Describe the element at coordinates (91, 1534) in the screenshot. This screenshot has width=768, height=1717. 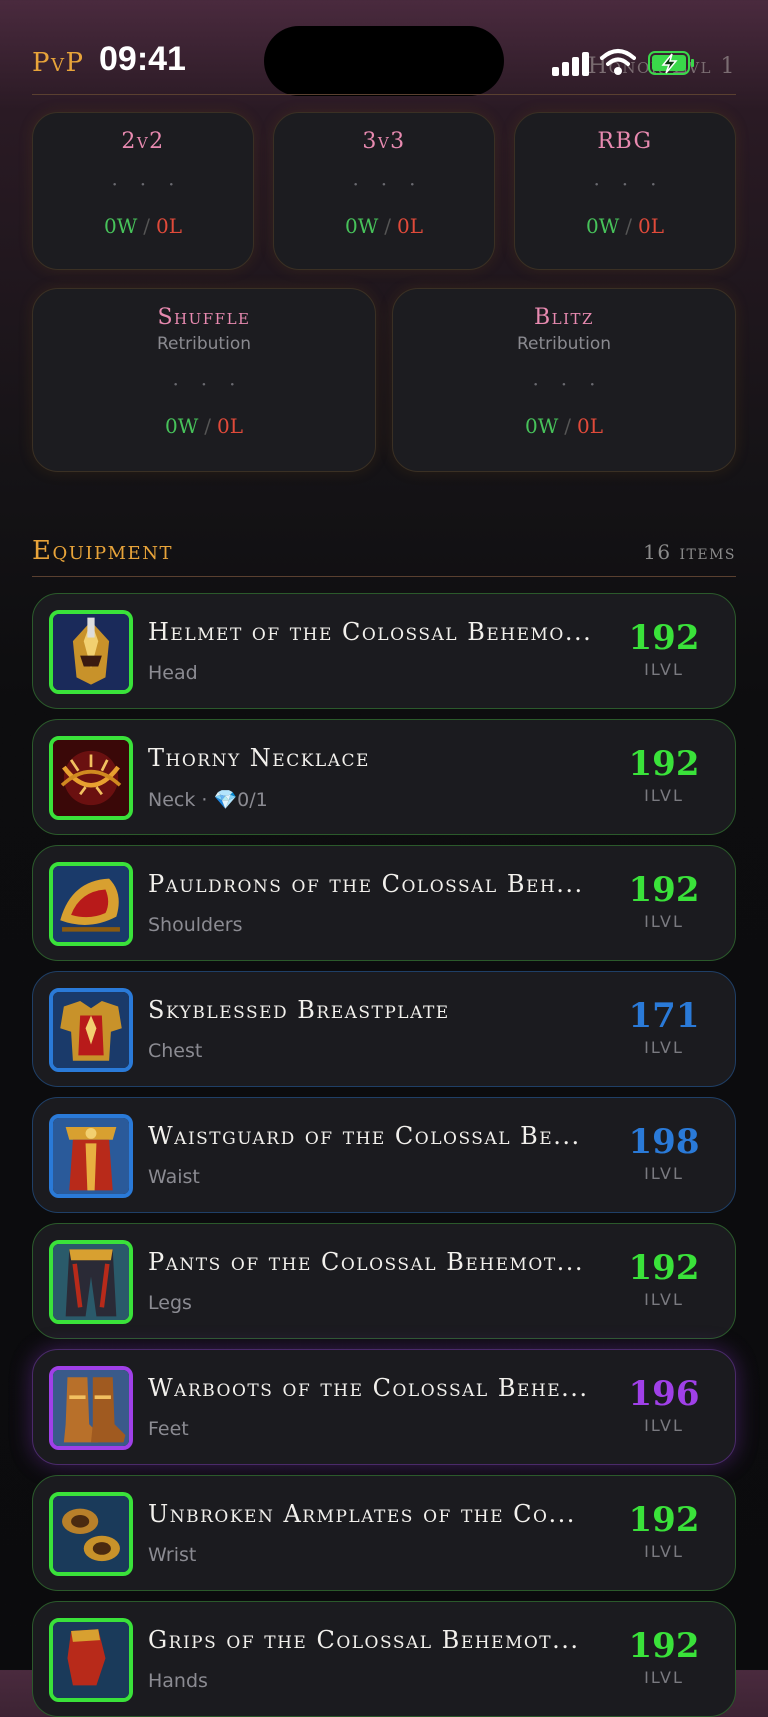
I see `armplates-icon` at that location.